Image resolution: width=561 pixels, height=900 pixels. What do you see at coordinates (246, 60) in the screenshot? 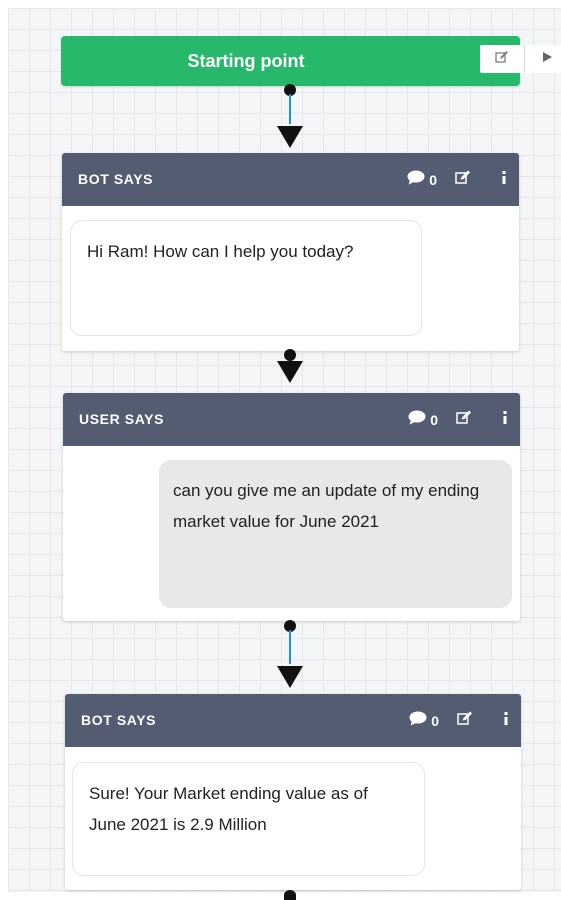
I see `starting-point-title: Starting point` at bounding box center [246, 60].